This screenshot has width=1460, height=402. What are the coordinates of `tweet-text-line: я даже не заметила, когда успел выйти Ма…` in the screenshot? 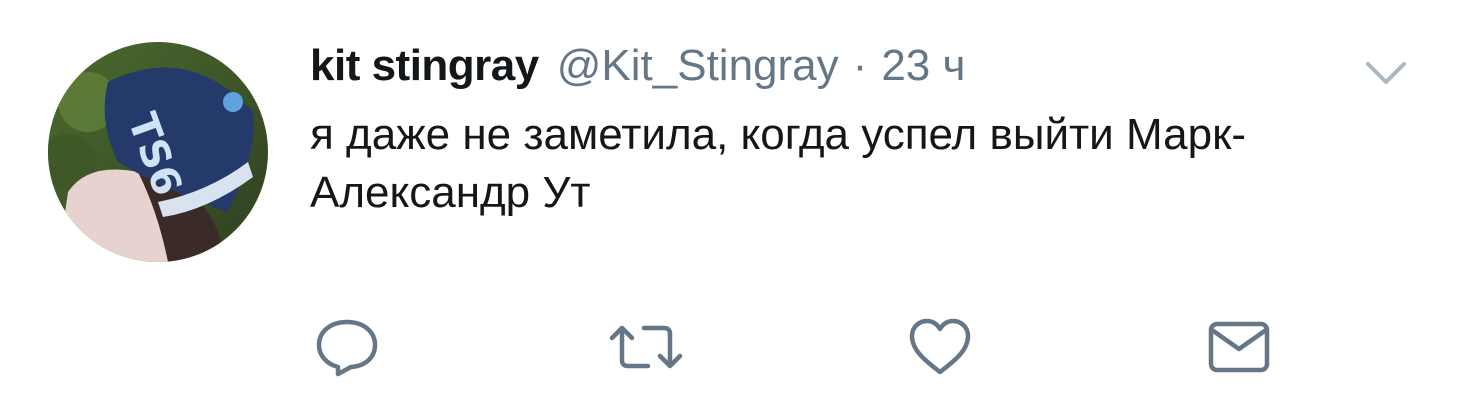 It's located at (778, 134).